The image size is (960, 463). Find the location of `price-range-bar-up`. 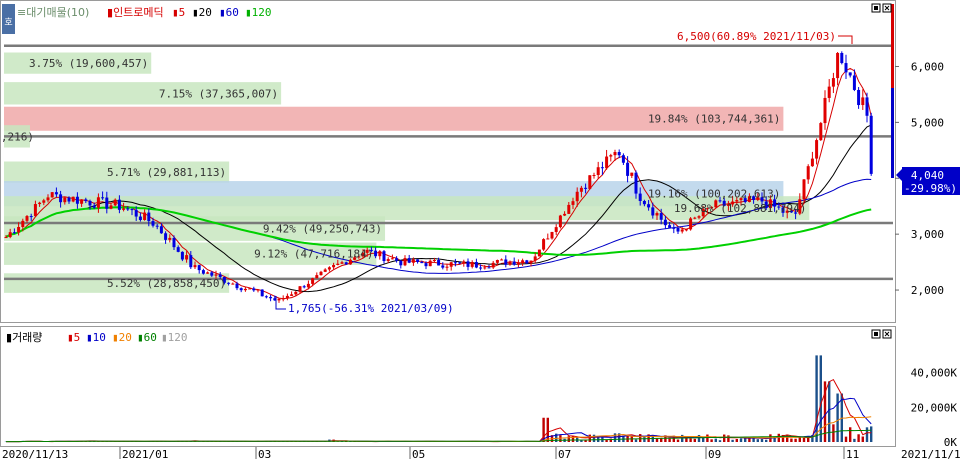

price-range-bar-up is located at coordinates (892, 46).